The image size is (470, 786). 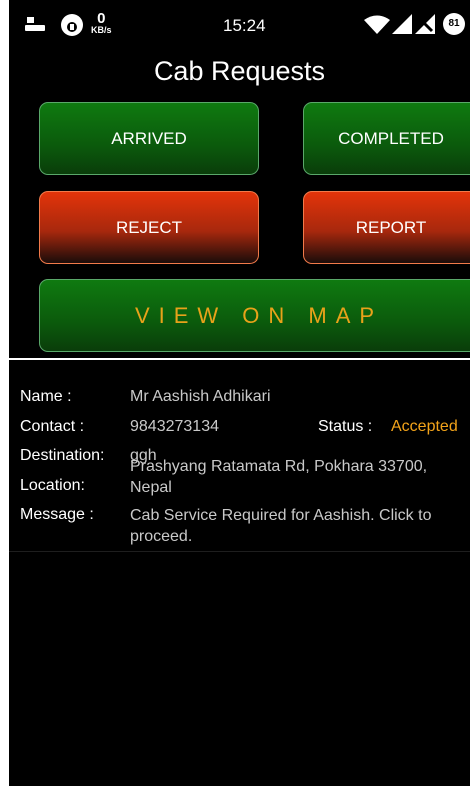 What do you see at coordinates (402, 24) in the screenshot?
I see `signal-icon` at bounding box center [402, 24].